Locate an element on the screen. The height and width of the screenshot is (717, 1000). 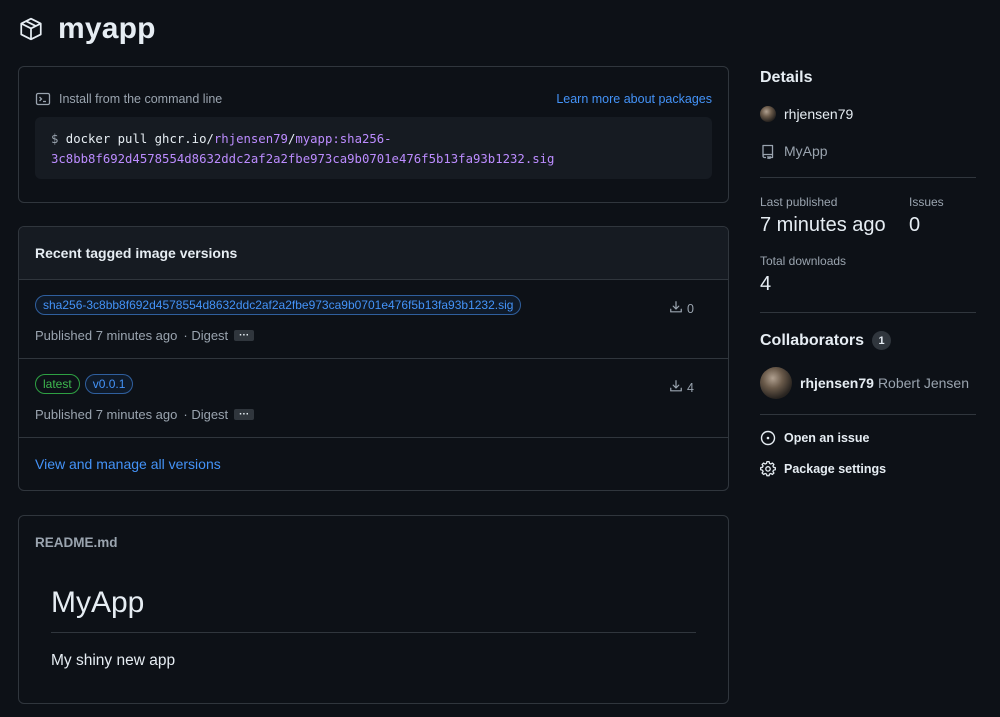
download-count: 4 is located at coordinates (681, 387).